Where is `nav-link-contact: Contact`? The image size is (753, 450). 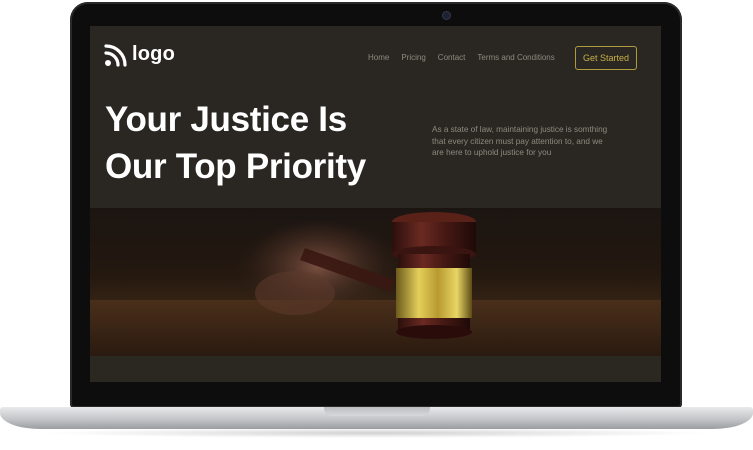
nav-link-contact: Contact is located at coordinates (452, 57).